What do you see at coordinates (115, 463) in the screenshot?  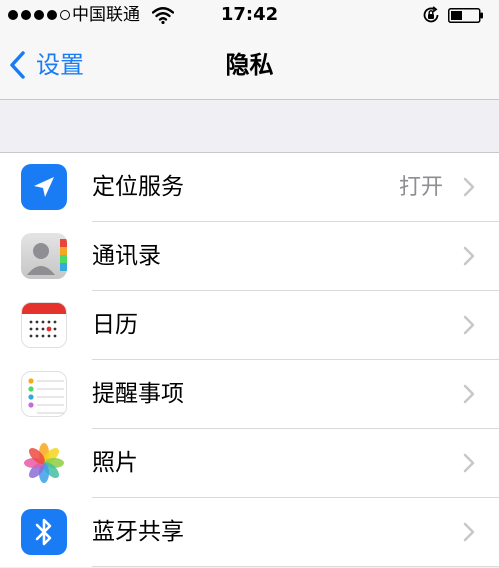 I see `list-item-label: 照片` at bounding box center [115, 463].